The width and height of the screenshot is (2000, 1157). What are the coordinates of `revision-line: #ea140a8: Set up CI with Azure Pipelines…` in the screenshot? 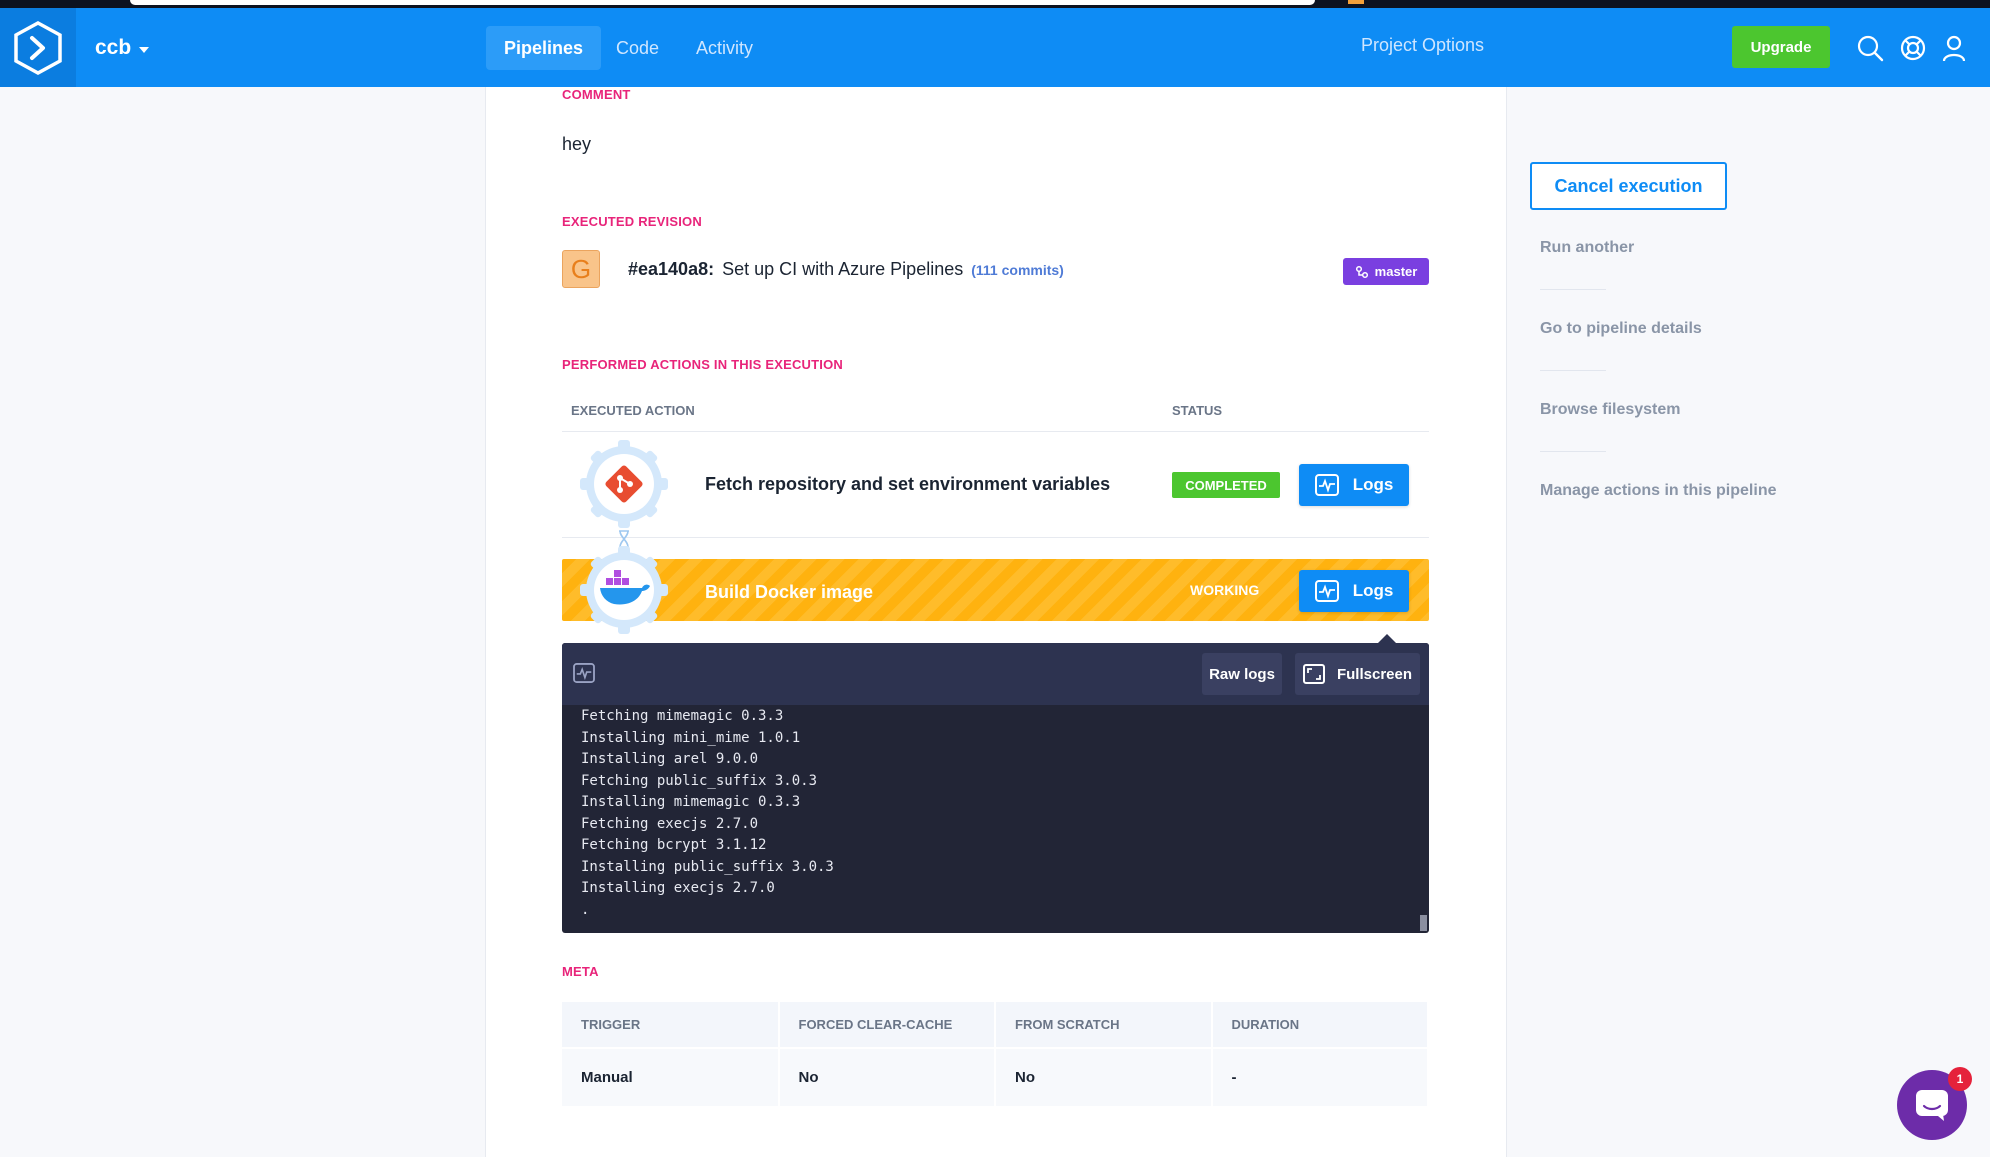 It's located at (846, 269).